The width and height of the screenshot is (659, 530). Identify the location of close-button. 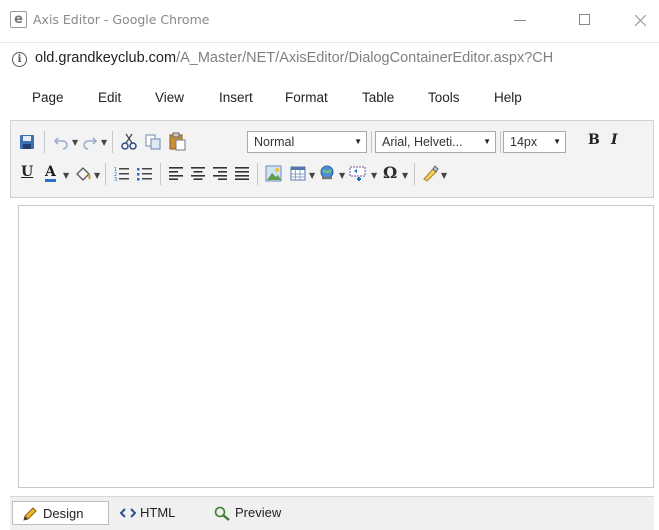
(640, 20).